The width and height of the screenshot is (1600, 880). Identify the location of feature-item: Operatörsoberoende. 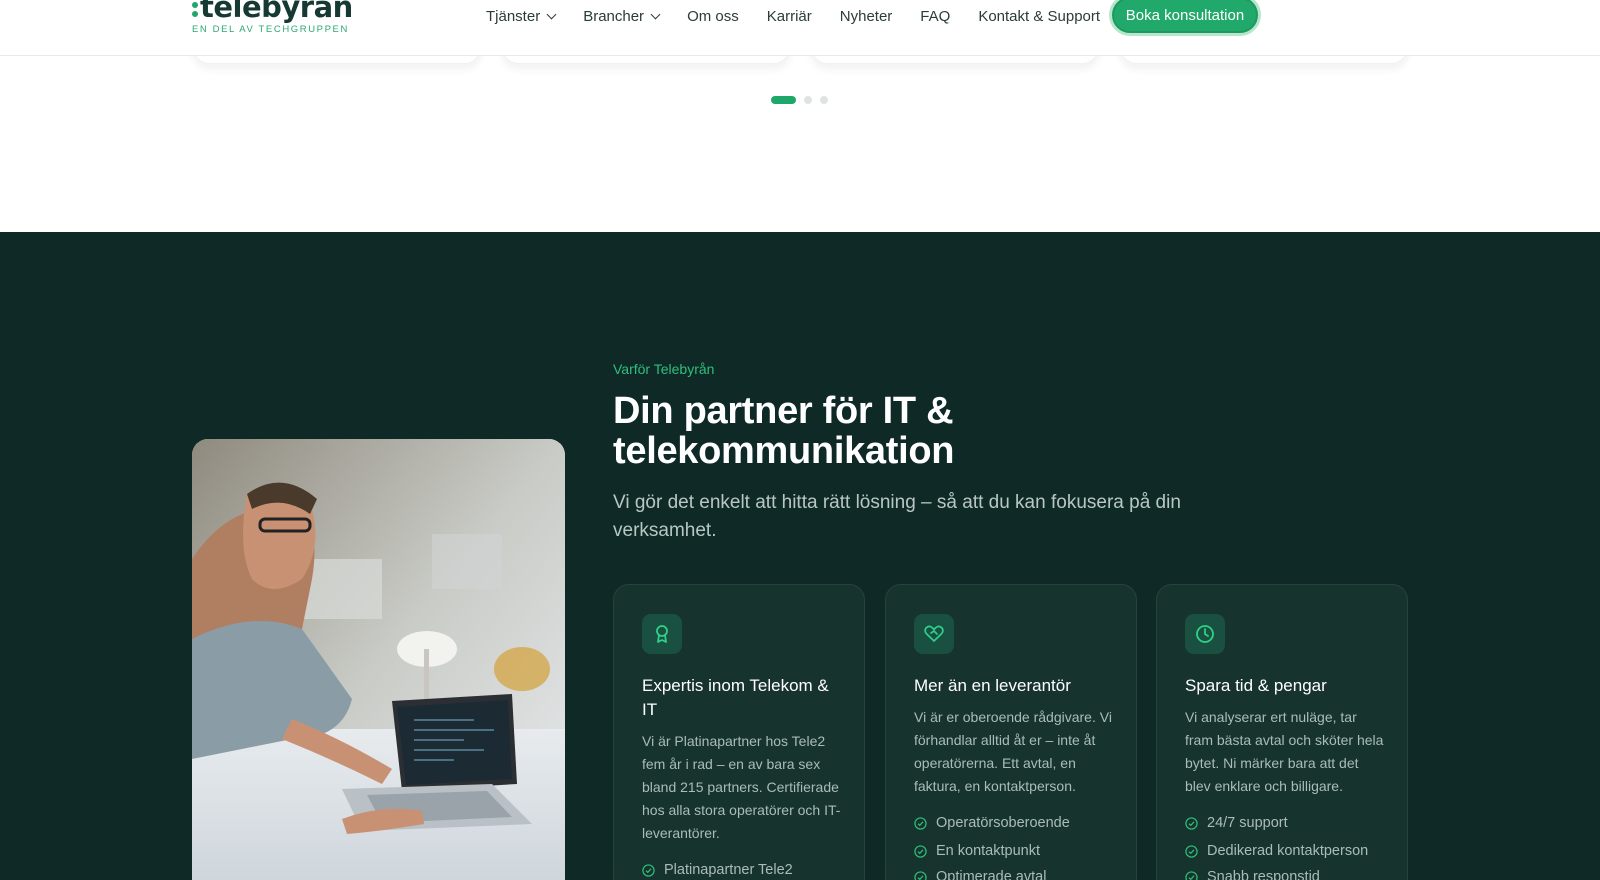
(992, 823).